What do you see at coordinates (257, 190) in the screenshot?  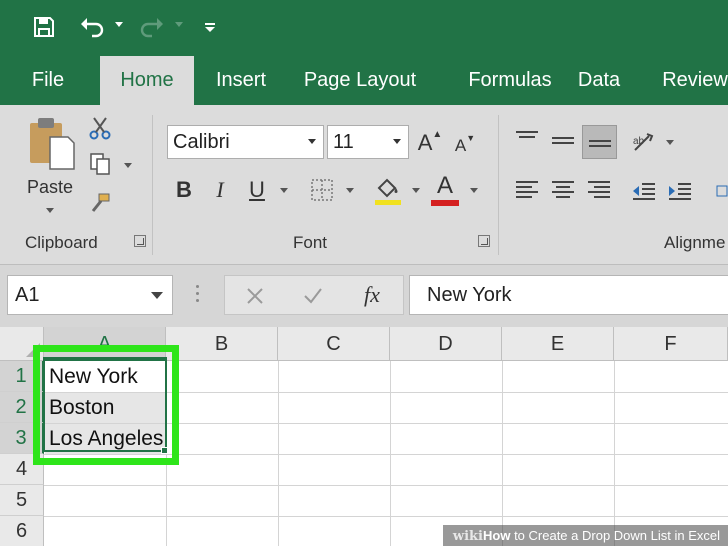 I see `underline-button: U` at bounding box center [257, 190].